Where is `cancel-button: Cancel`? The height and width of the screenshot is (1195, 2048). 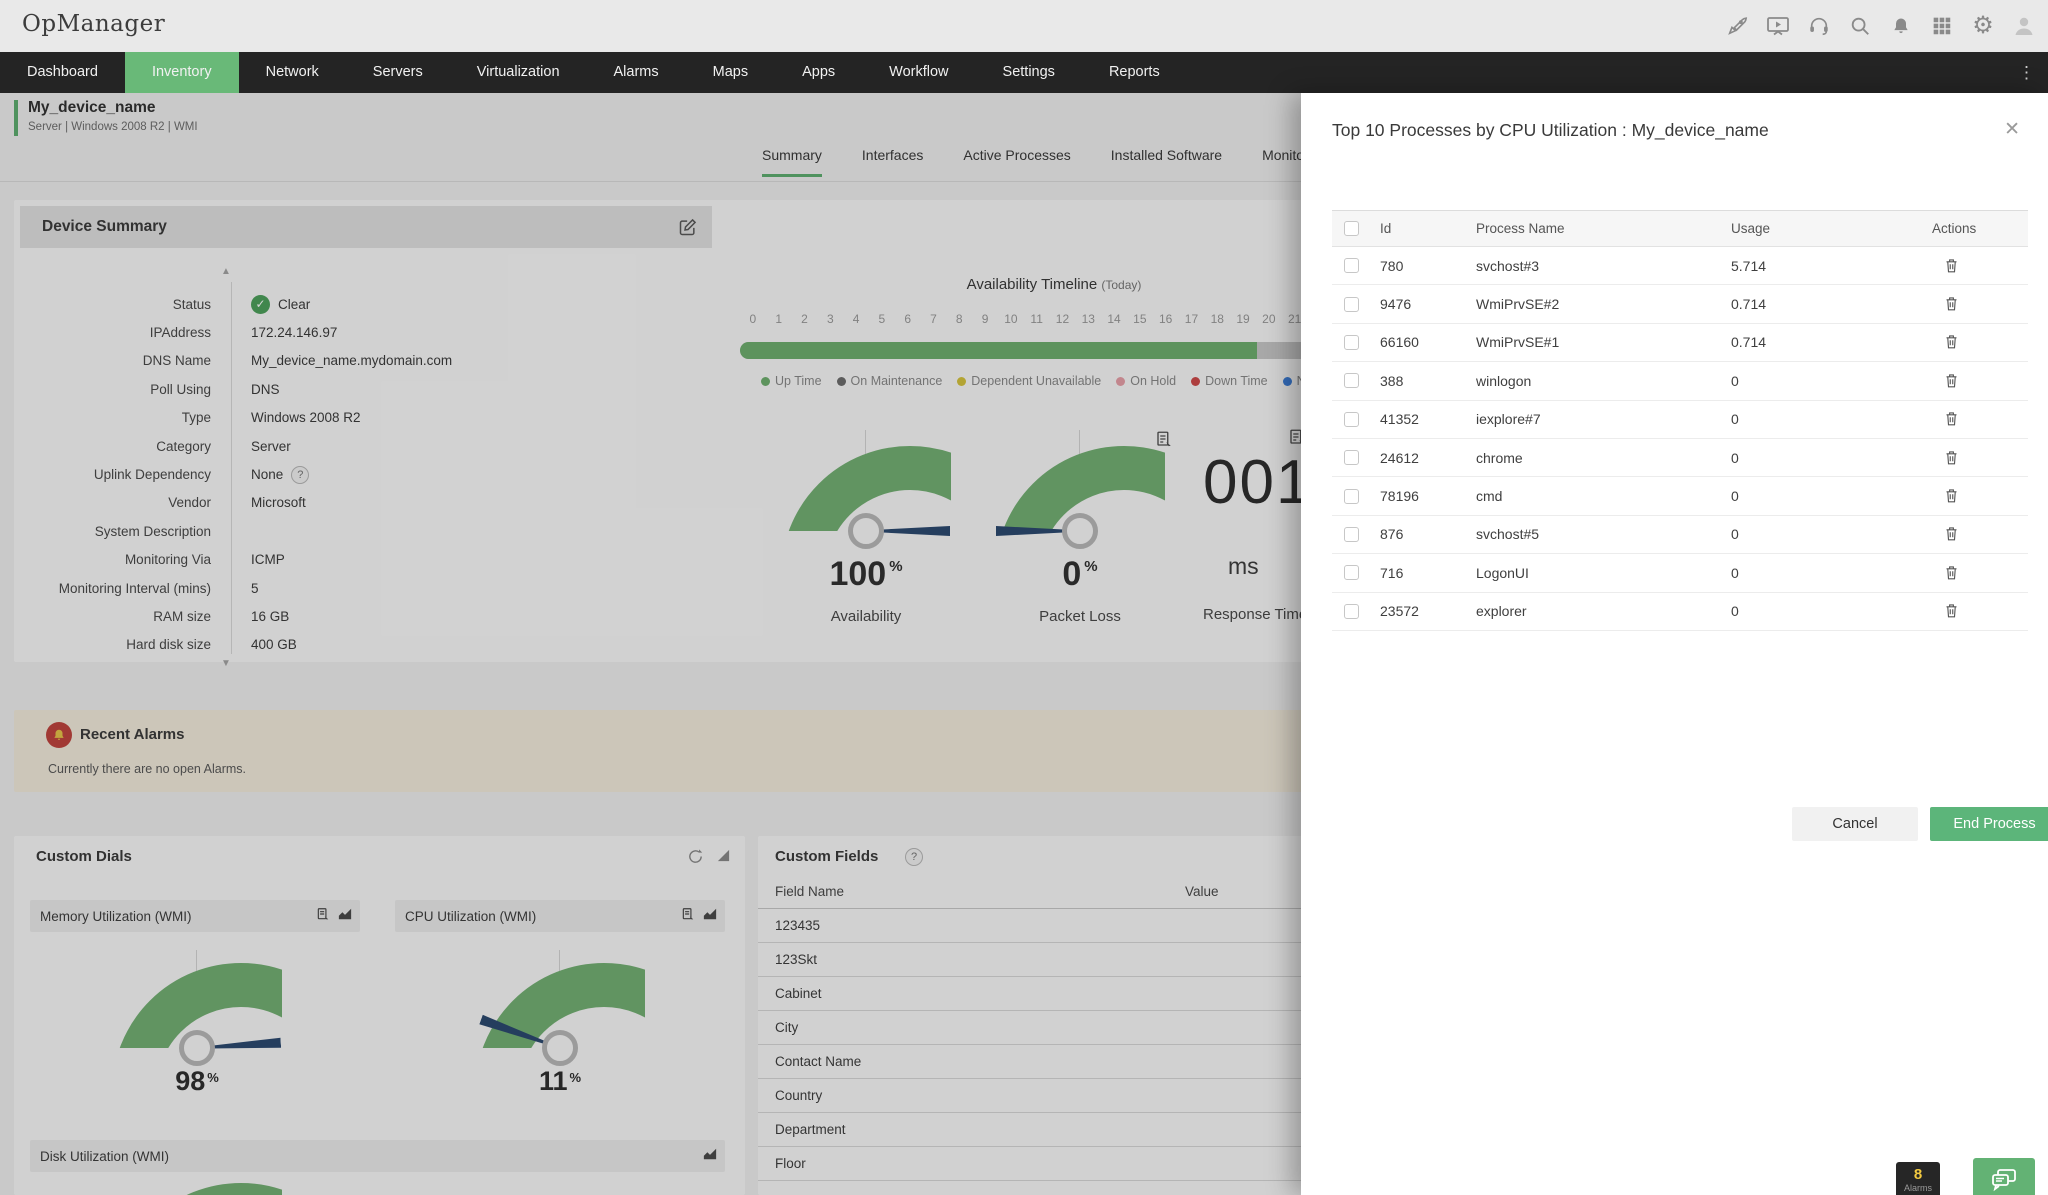 cancel-button: Cancel is located at coordinates (1855, 824).